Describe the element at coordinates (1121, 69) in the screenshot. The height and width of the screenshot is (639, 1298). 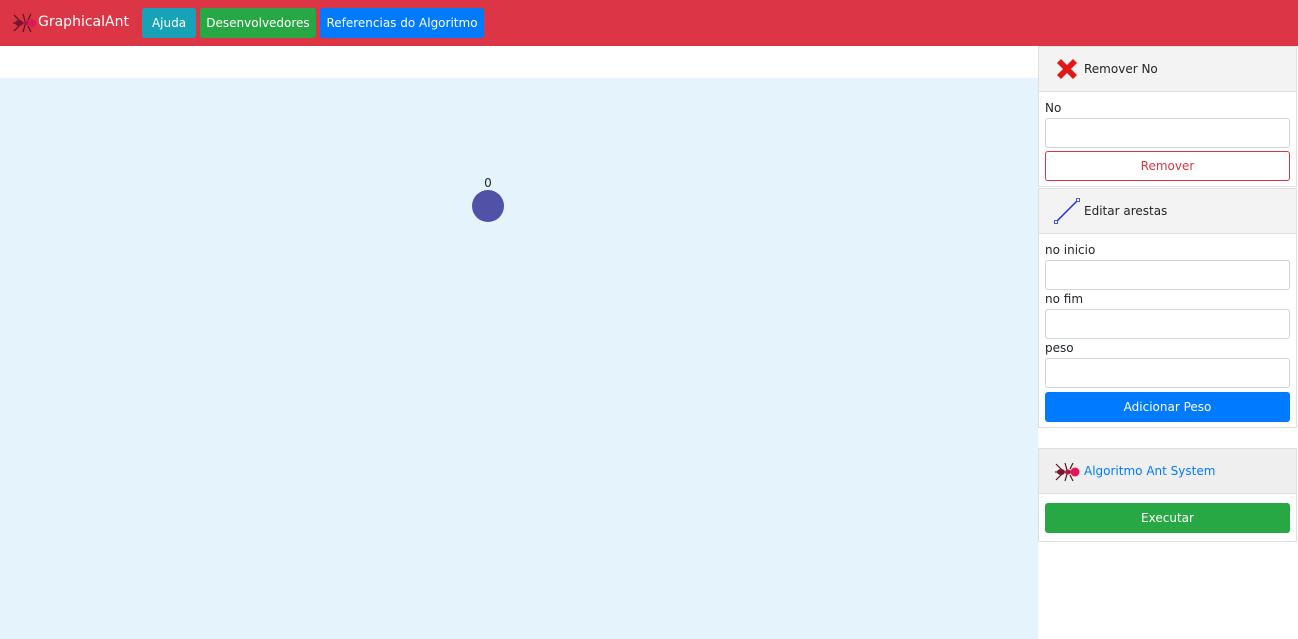
I see `remove-node-title: Remover No` at that location.